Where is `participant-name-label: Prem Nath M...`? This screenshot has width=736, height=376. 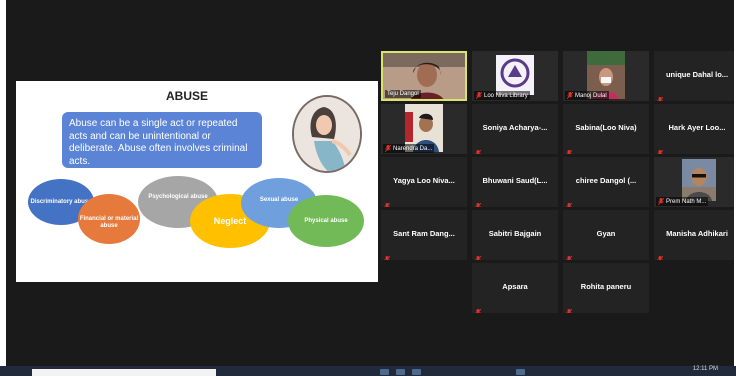 participant-name-label: Prem Nath M... is located at coordinates (682, 201).